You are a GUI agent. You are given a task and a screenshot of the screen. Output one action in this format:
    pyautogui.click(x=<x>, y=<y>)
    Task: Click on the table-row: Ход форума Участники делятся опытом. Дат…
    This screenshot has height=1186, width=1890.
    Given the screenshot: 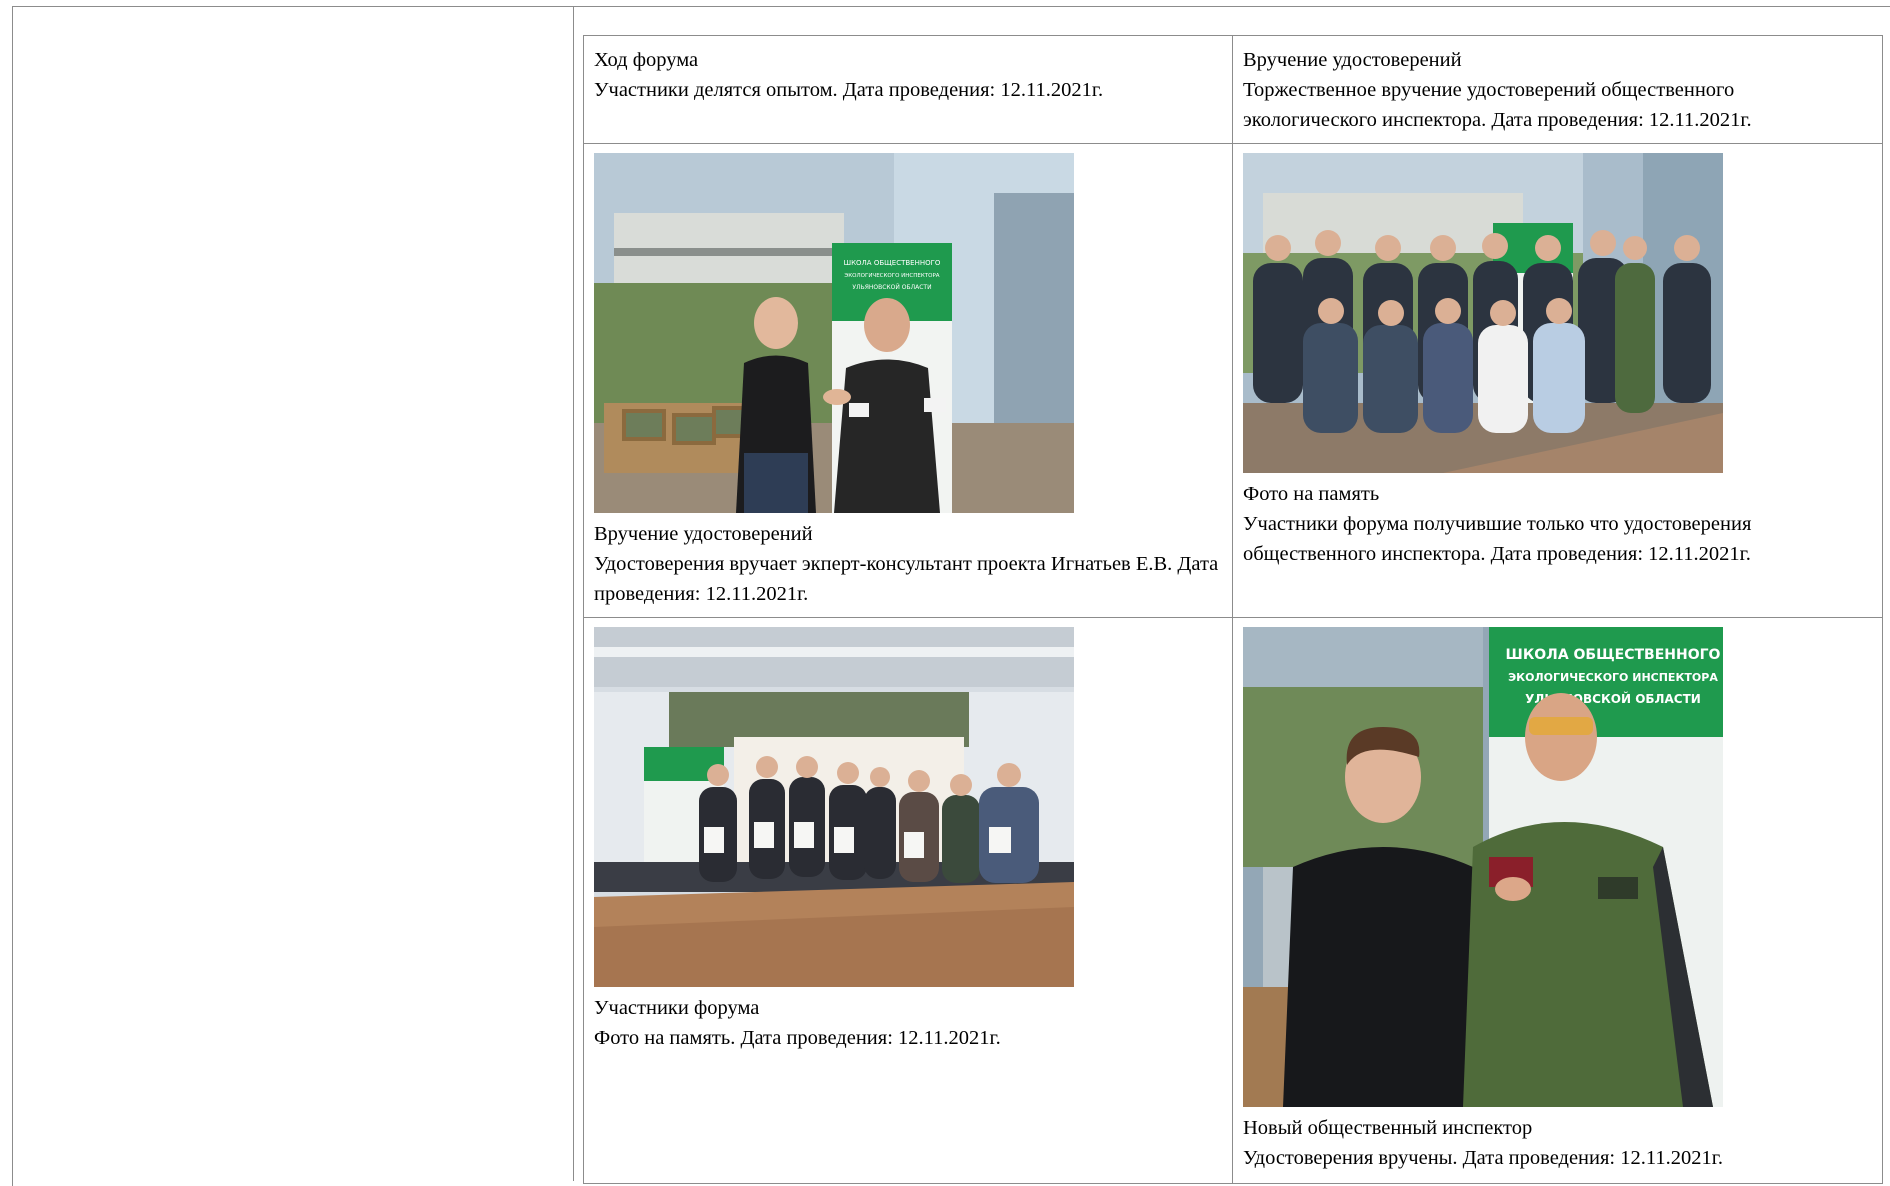 What is the action you would take?
    pyautogui.click(x=1233, y=89)
    